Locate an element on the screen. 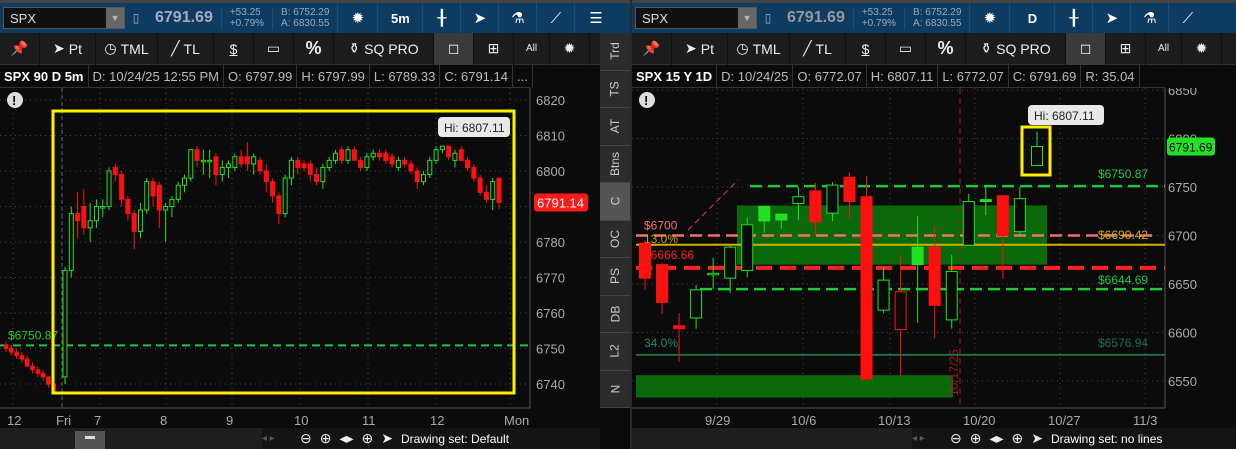 This screenshot has height=449, width=1236. side-tab-n: N is located at coordinates (615, 389).